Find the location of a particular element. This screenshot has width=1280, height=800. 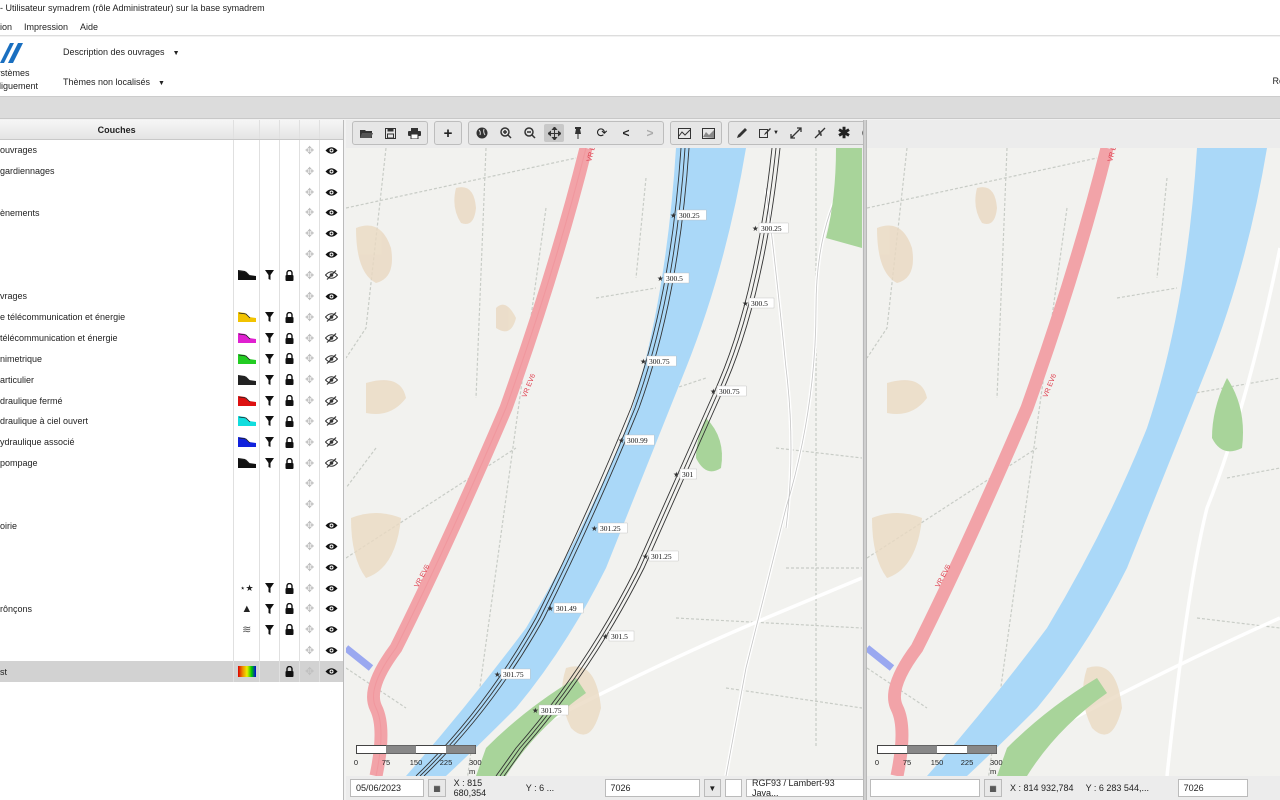

save-icon is located at coordinates (390, 133).